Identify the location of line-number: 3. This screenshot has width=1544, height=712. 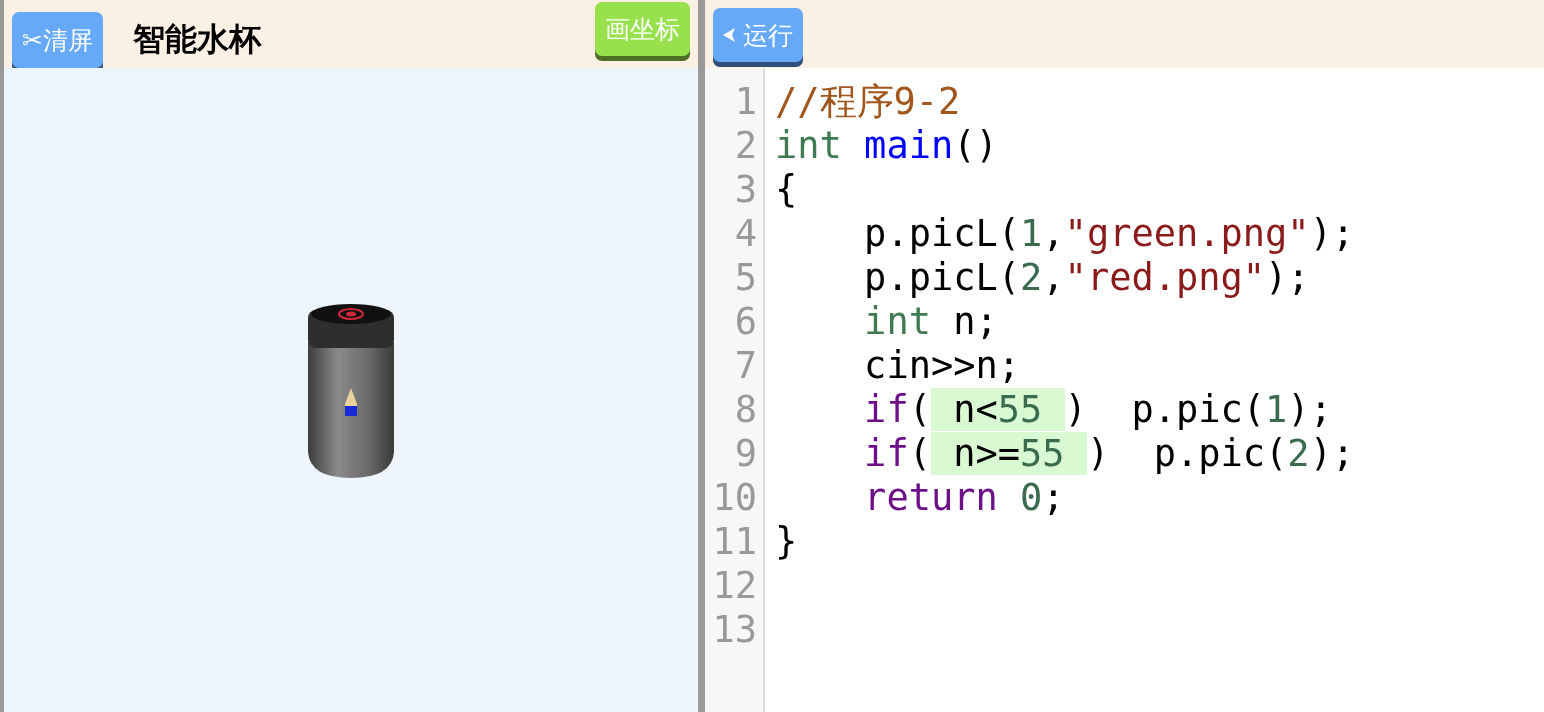
(745, 190).